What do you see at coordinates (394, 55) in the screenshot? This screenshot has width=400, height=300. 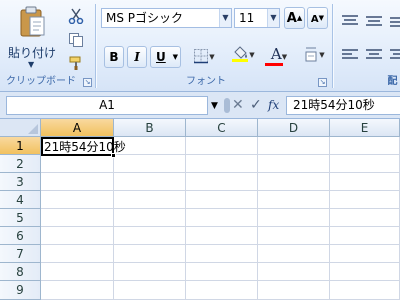 I see `align-right-icon` at bounding box center [394, 55].